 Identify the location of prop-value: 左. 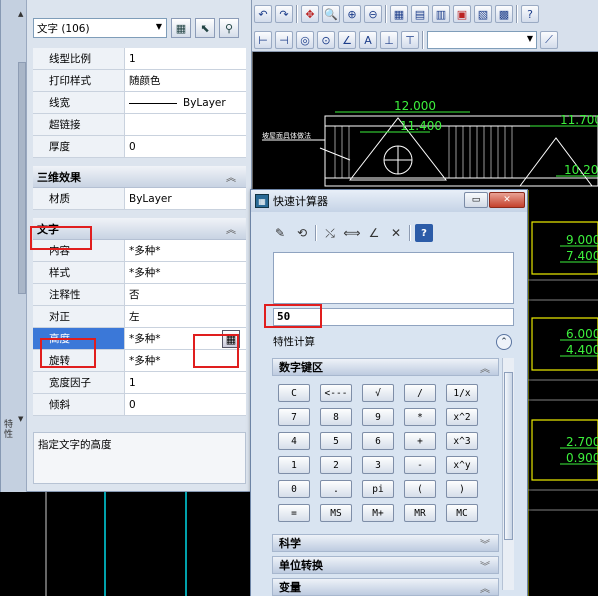
(185, 316).